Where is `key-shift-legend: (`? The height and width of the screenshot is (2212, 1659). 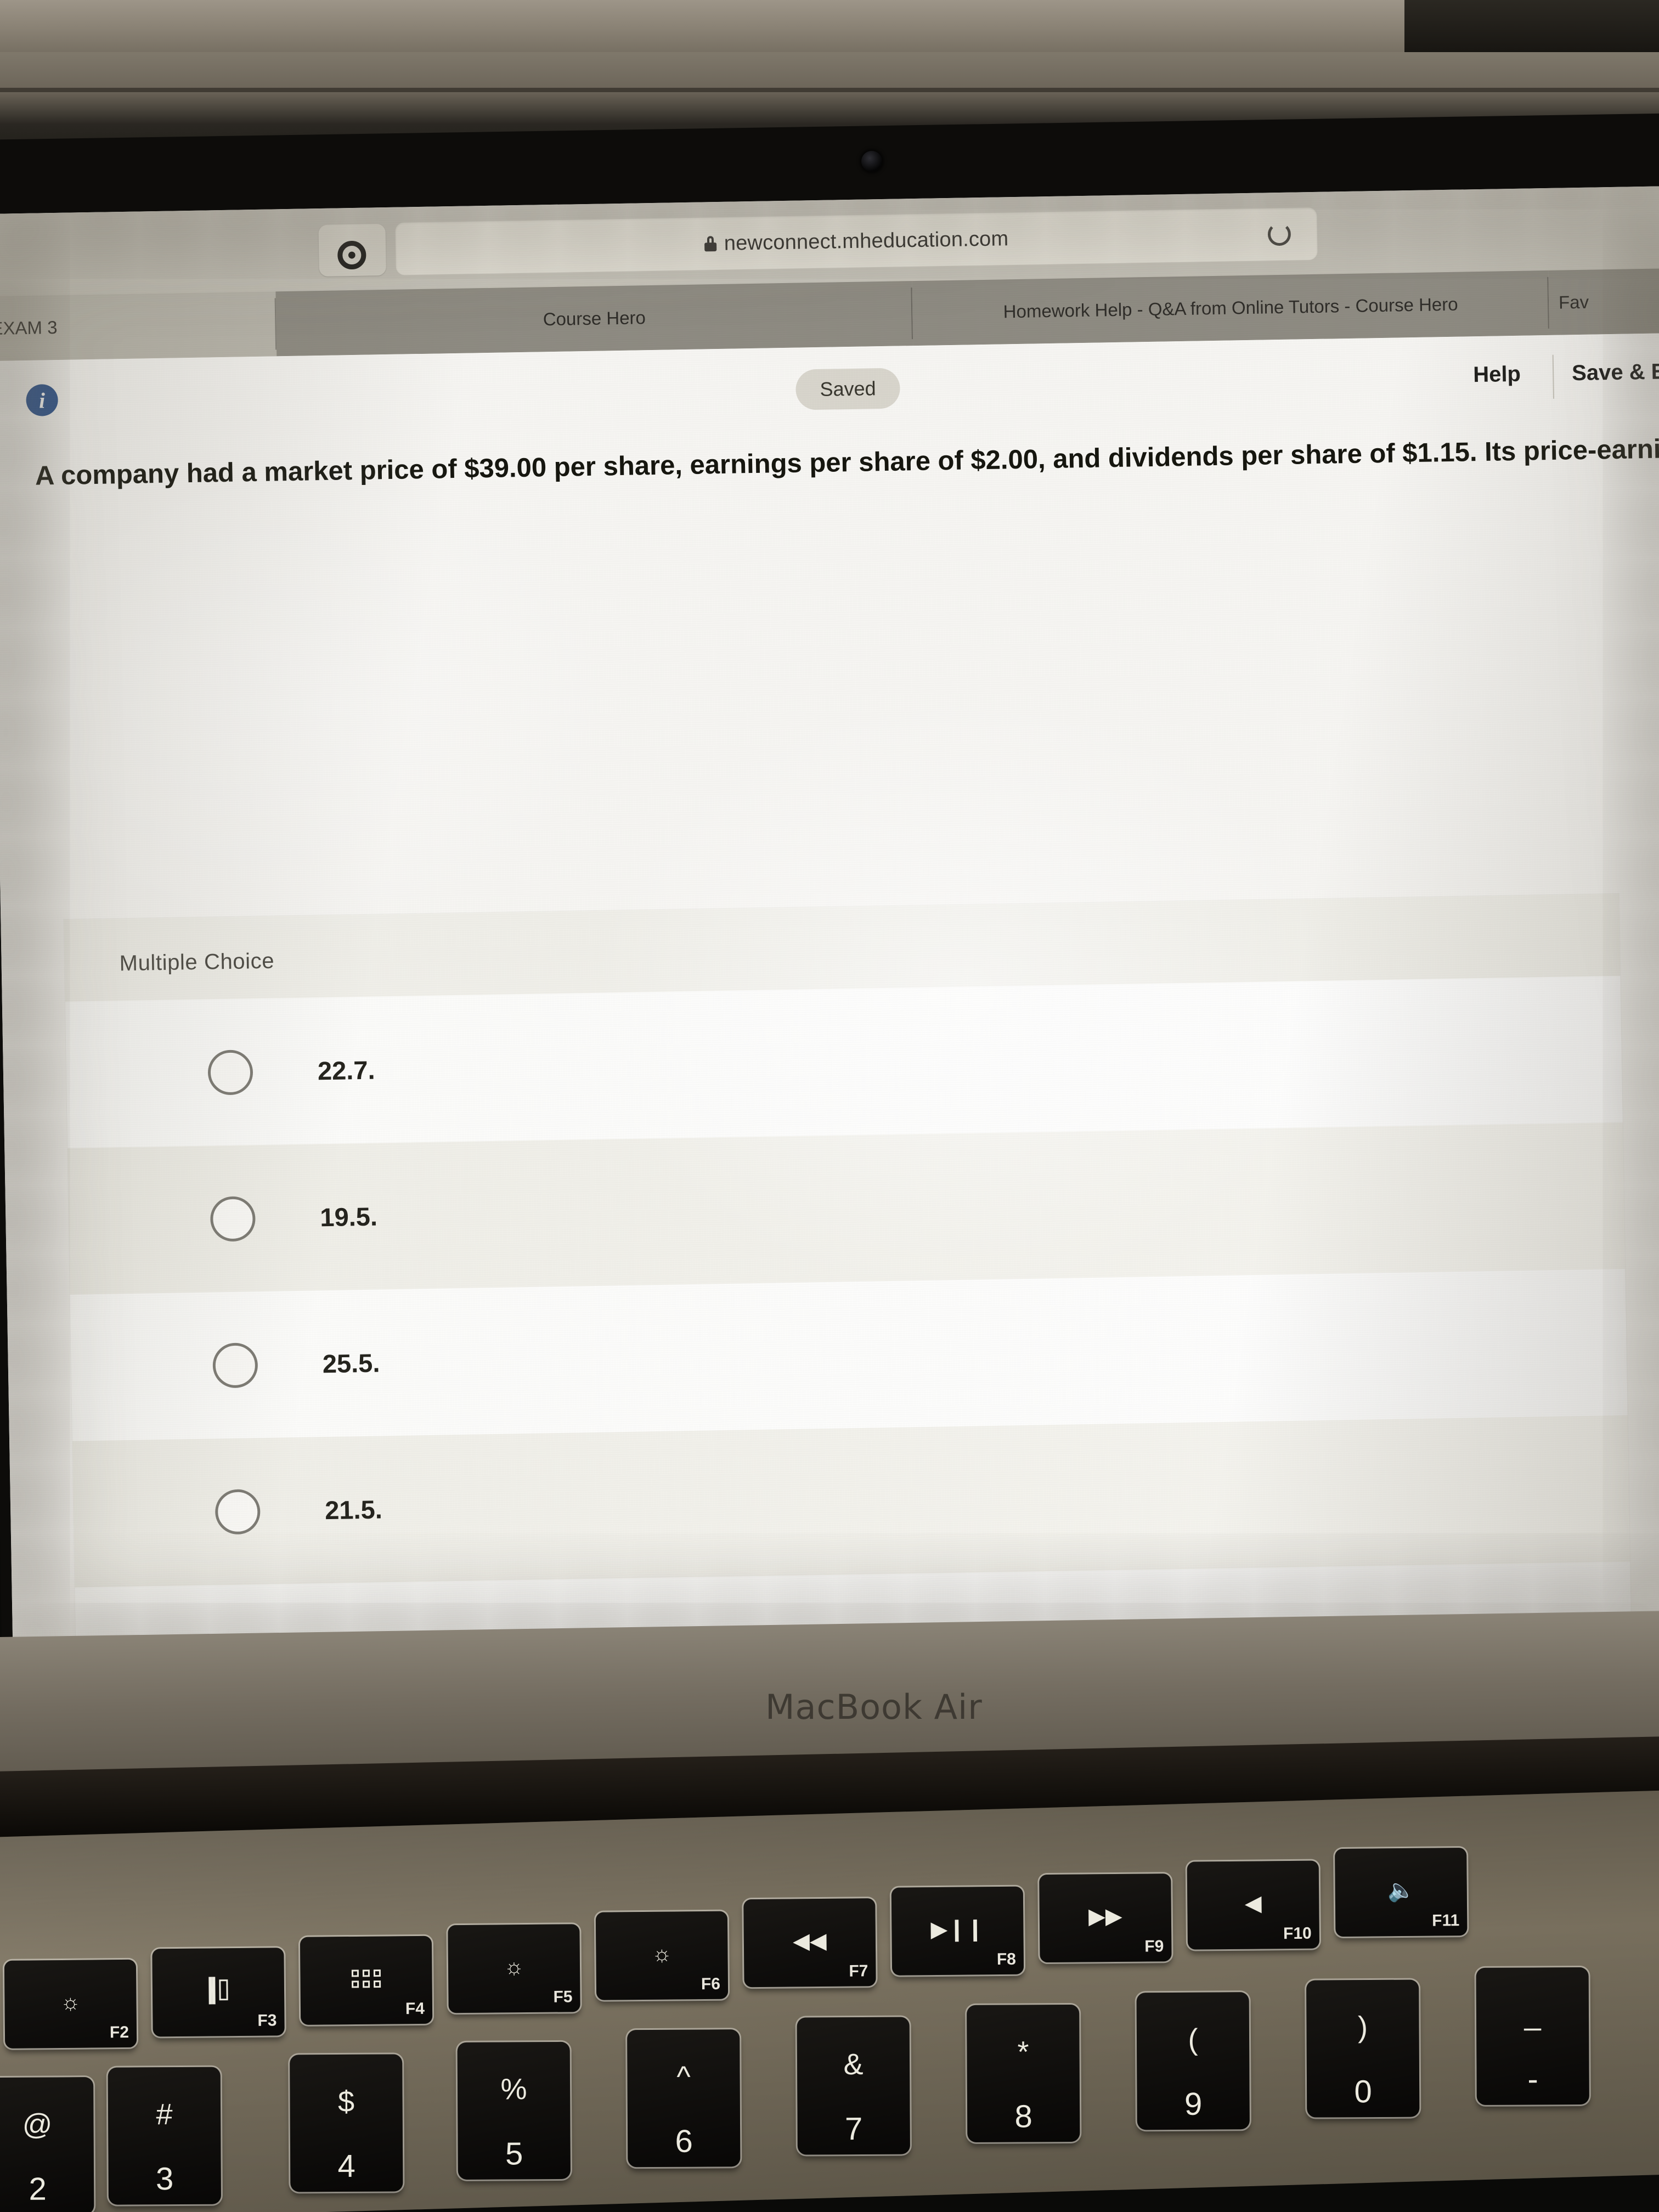 key-shift-legend: ( is located at coordinates (1193, 2040).